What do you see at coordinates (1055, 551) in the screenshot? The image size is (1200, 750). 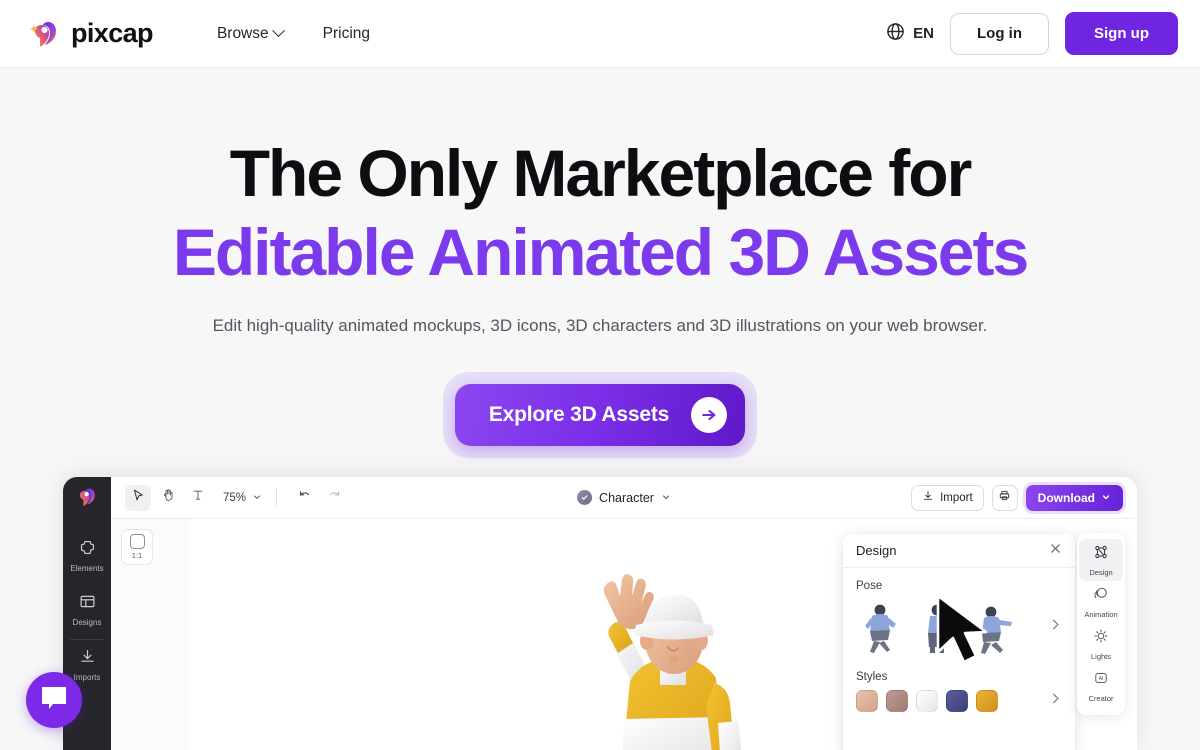 I see `close-x-icon` at bounding box center [1055, 551].